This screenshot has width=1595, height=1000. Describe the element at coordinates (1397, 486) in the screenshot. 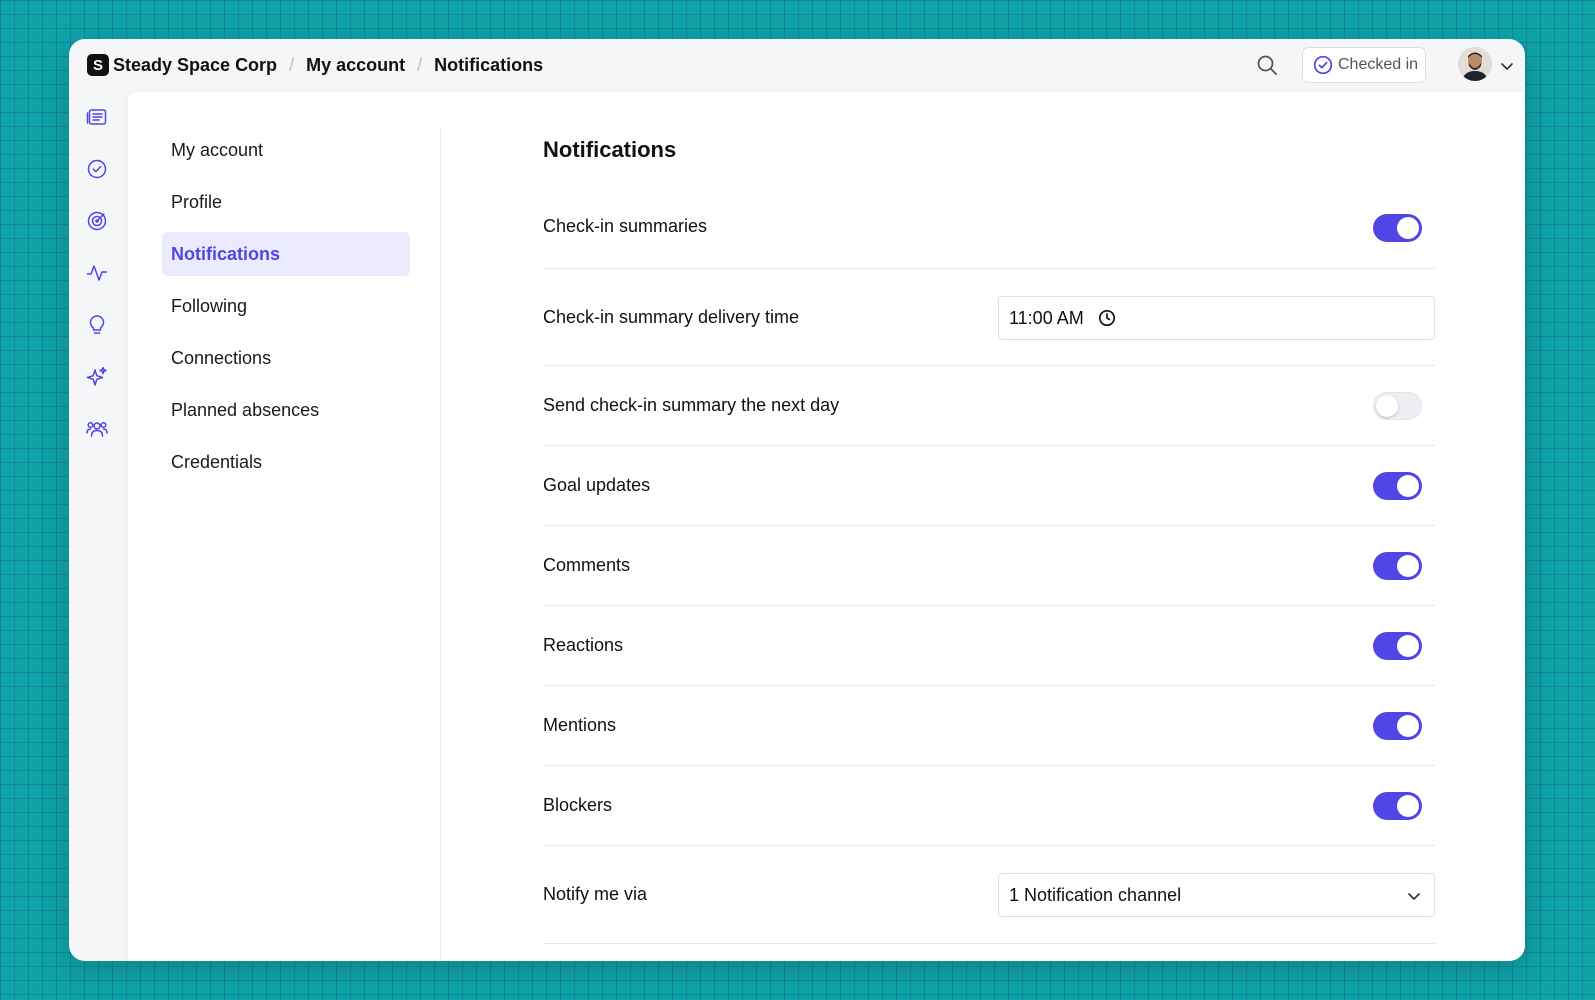

I see `goal-updates-toggle` at that location.